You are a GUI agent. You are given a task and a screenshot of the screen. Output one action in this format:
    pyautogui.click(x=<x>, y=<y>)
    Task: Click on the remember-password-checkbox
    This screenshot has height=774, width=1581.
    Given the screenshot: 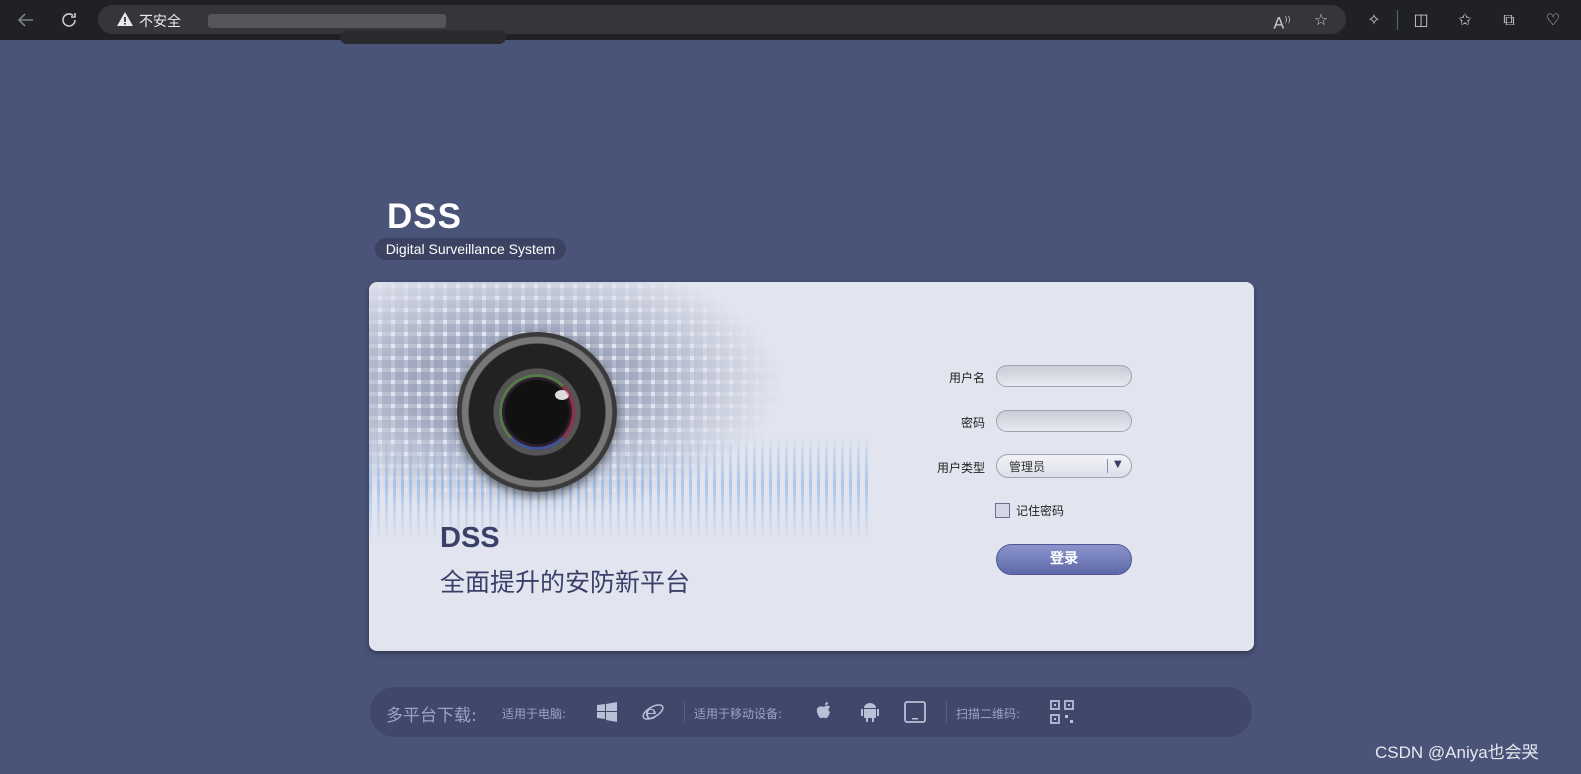 What is the action you would take?
    pyautogui.click(x=1002, y=510)
    